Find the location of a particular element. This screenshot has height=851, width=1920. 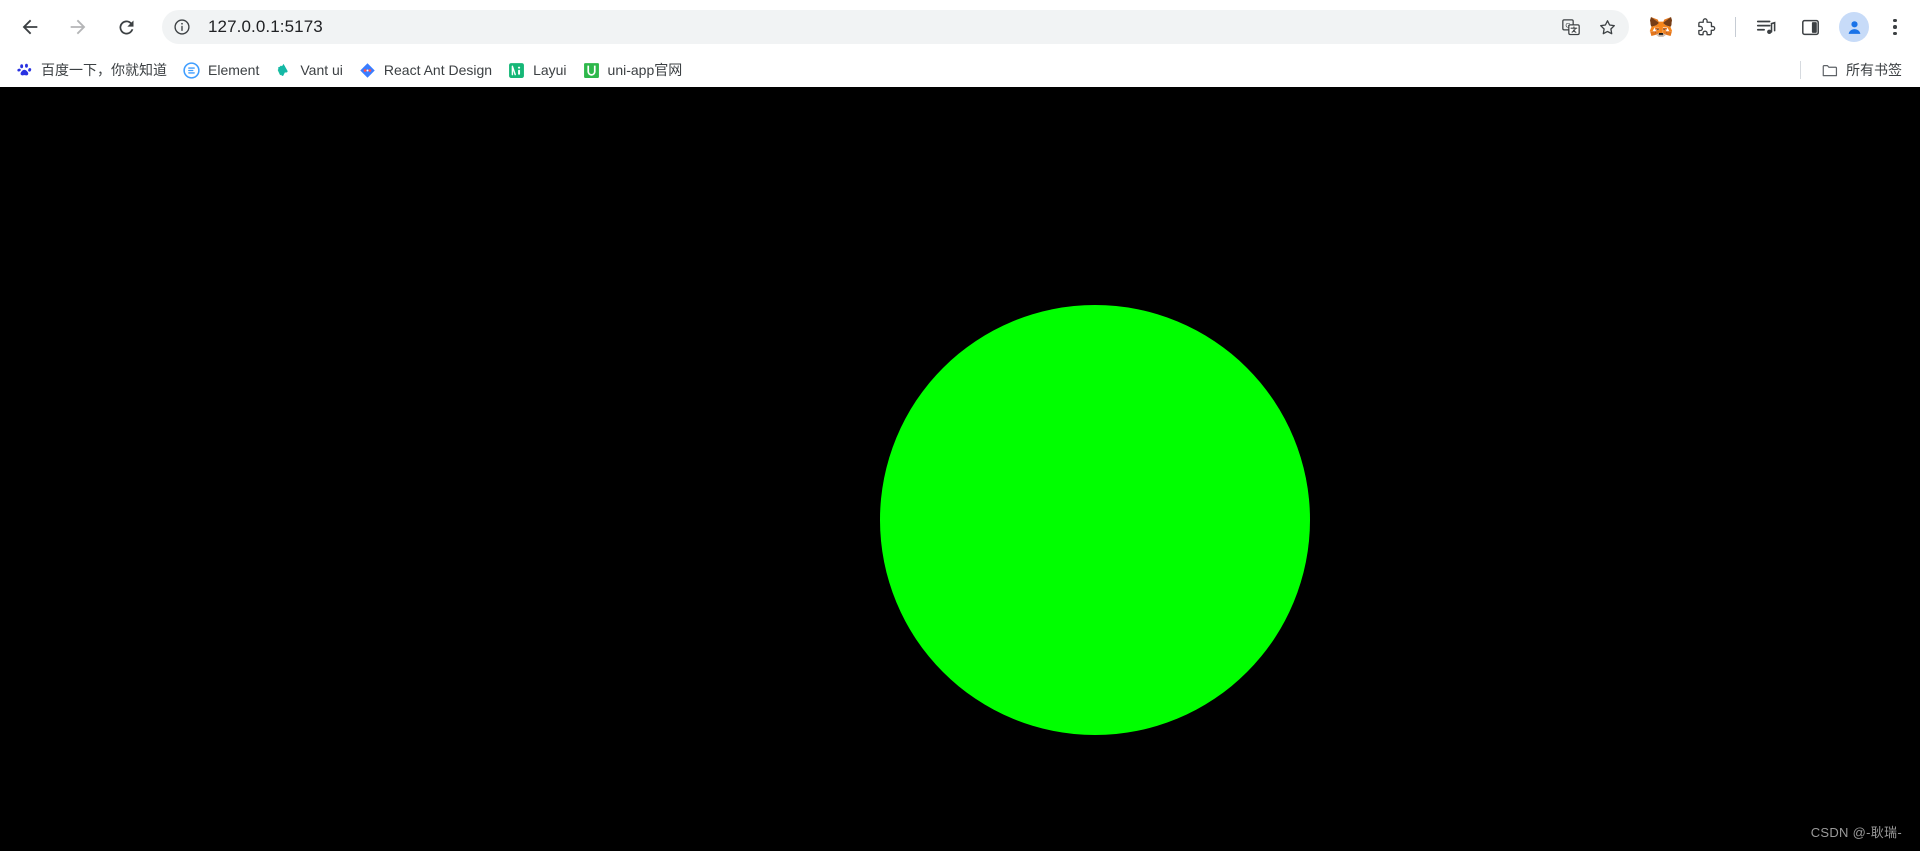

csdn-watermark: CSDN @-耿瑞- is located at coordinates (1856, 832).